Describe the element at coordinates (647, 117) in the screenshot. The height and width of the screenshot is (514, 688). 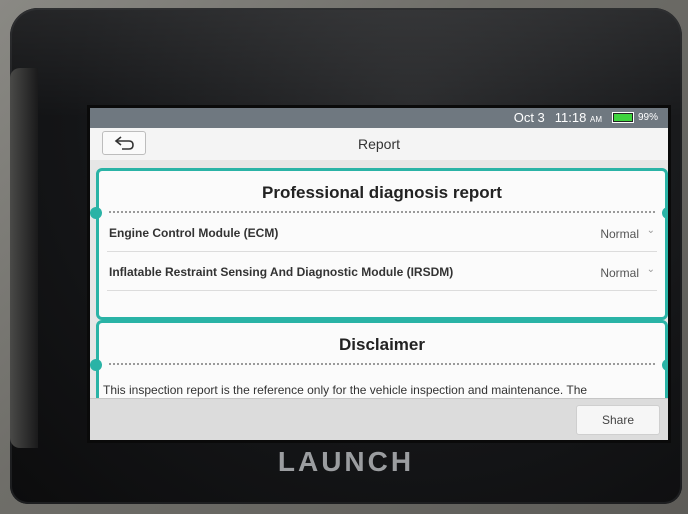
I see `battery-percent: 99%` at that location.